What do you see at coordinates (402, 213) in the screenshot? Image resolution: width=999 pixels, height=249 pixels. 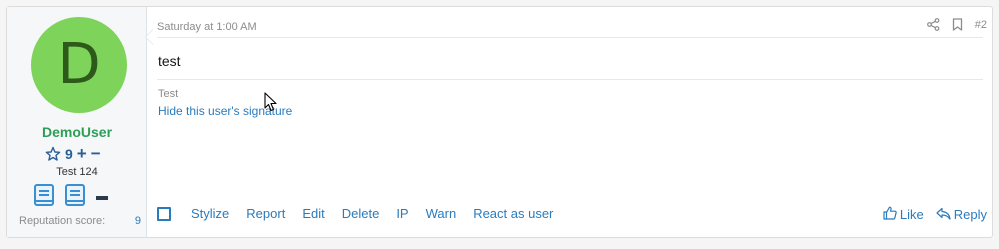 I see `action-ip: IP` at bounding box center [402, 213].